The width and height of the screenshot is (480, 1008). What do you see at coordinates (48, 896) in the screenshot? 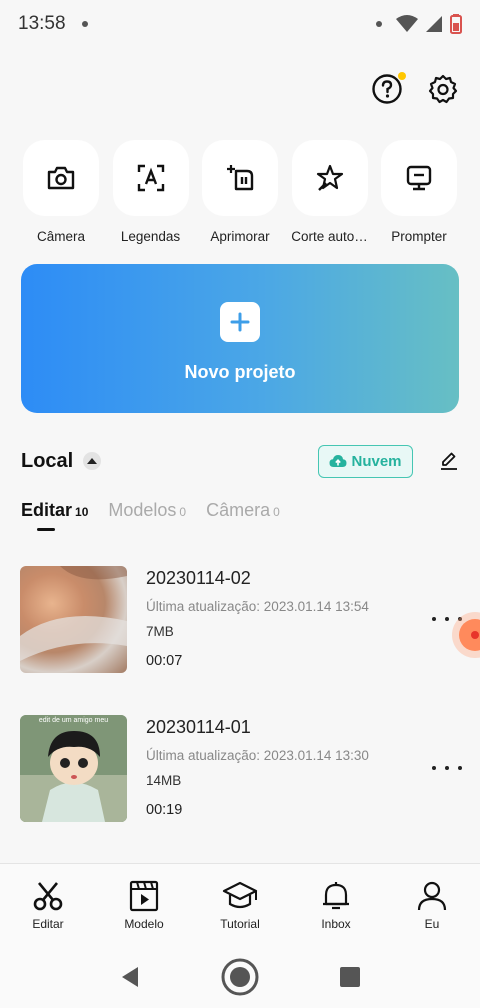
I see `scissors-icon` at bounding box center [48, 896].